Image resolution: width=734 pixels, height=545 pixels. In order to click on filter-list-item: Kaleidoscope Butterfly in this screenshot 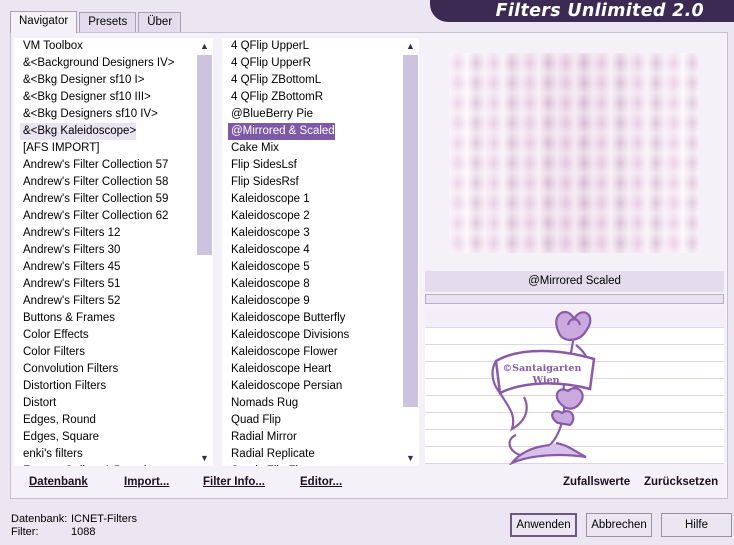, I will do `click(286, 318)`.